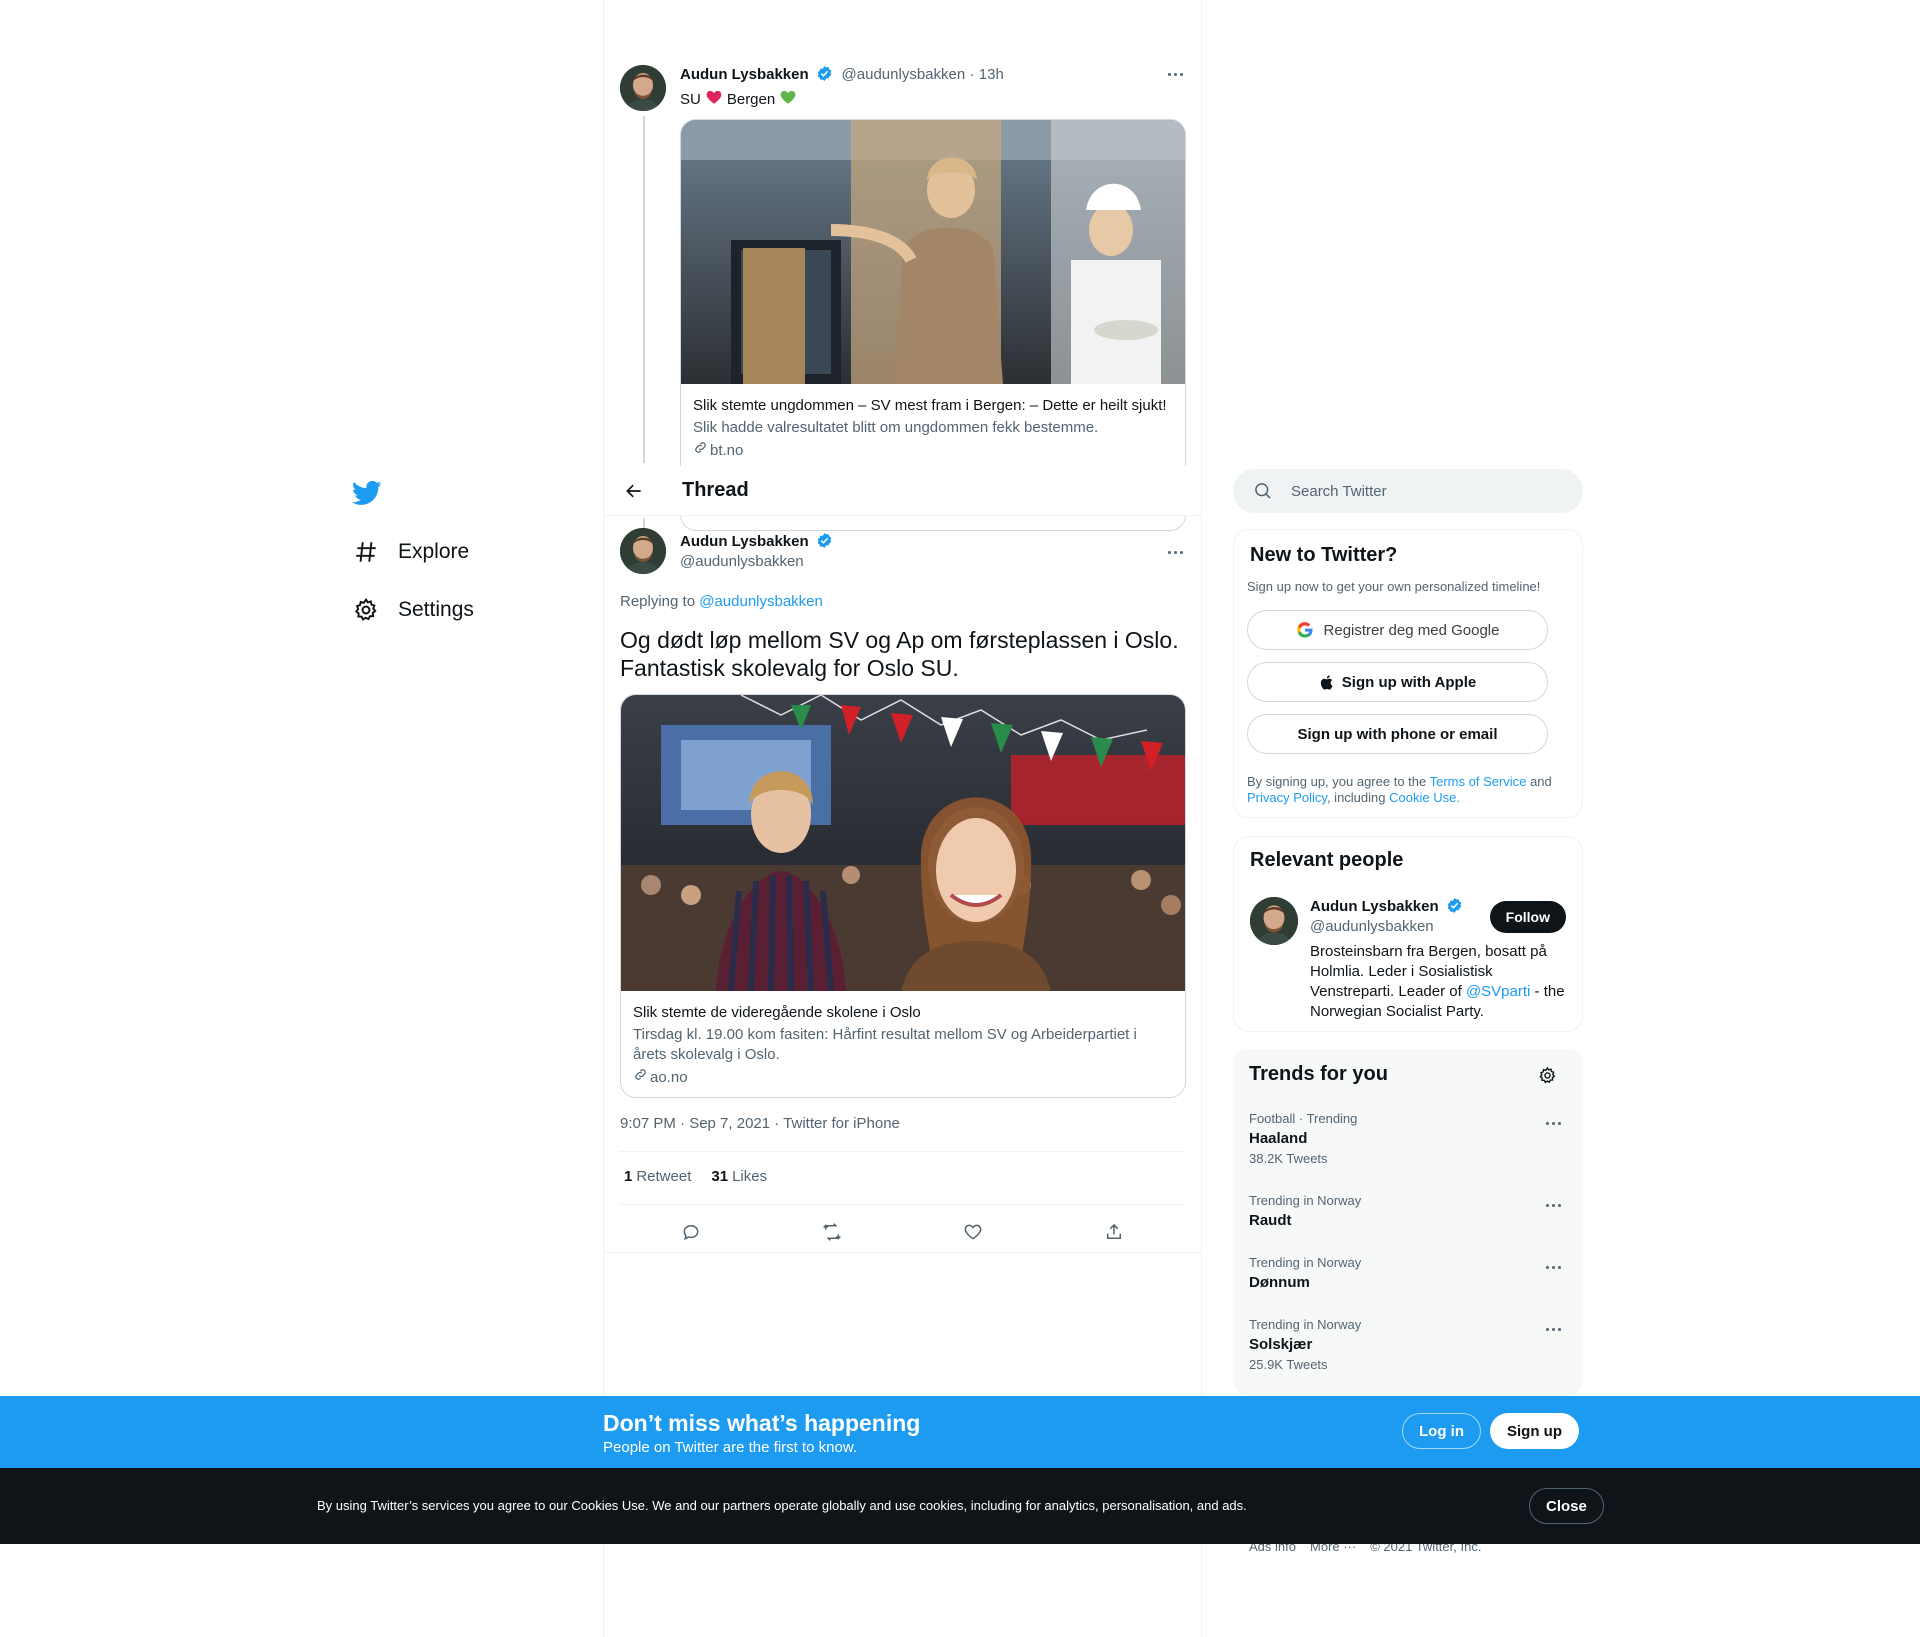  Describe the element at coordinates (1339, 491) in the screenshot. I see `search-placeholder: Search Twitter` at that location.